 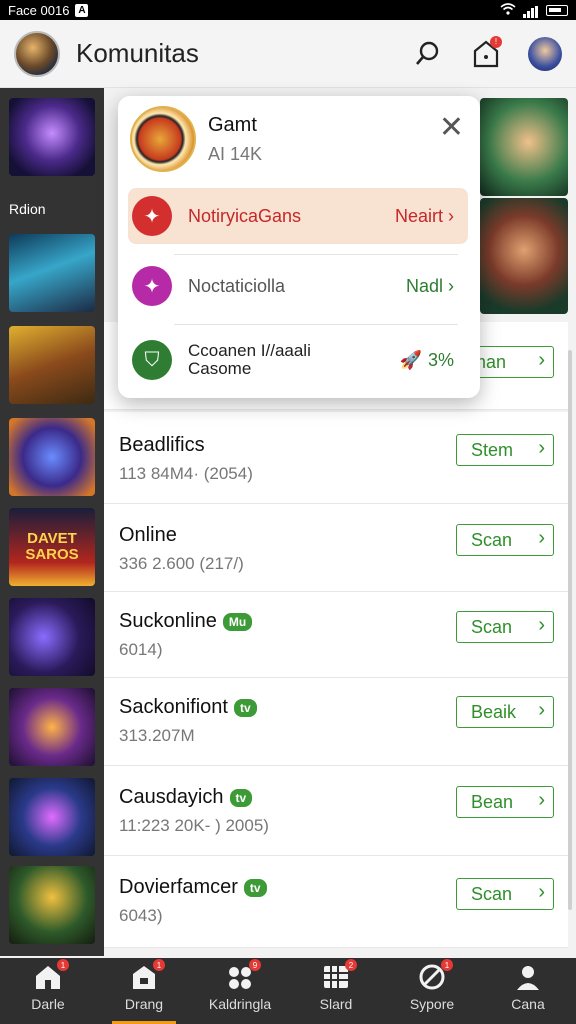 I want to click on row-name: Beadlifics, so click(x=162, y=445).